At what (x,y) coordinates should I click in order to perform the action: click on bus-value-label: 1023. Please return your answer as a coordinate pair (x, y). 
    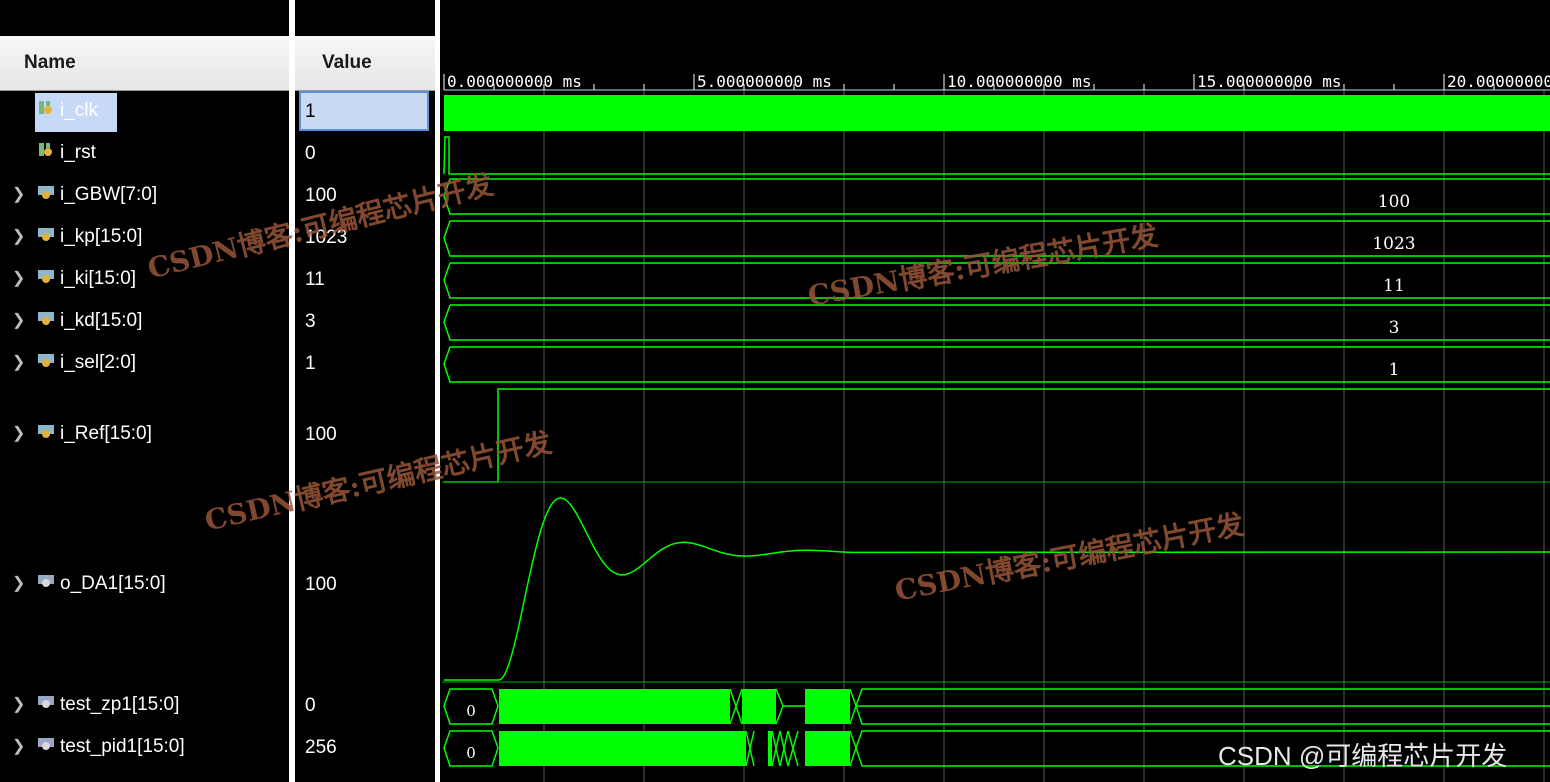
    Looking at the image, I should click on (1393, 244).